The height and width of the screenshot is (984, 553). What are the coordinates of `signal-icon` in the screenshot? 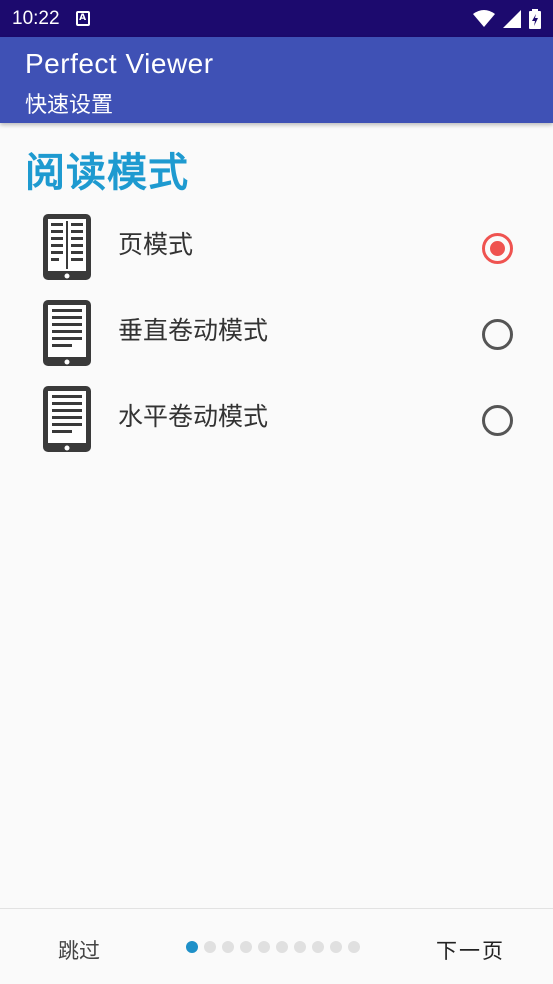 It's located at (512, 18).